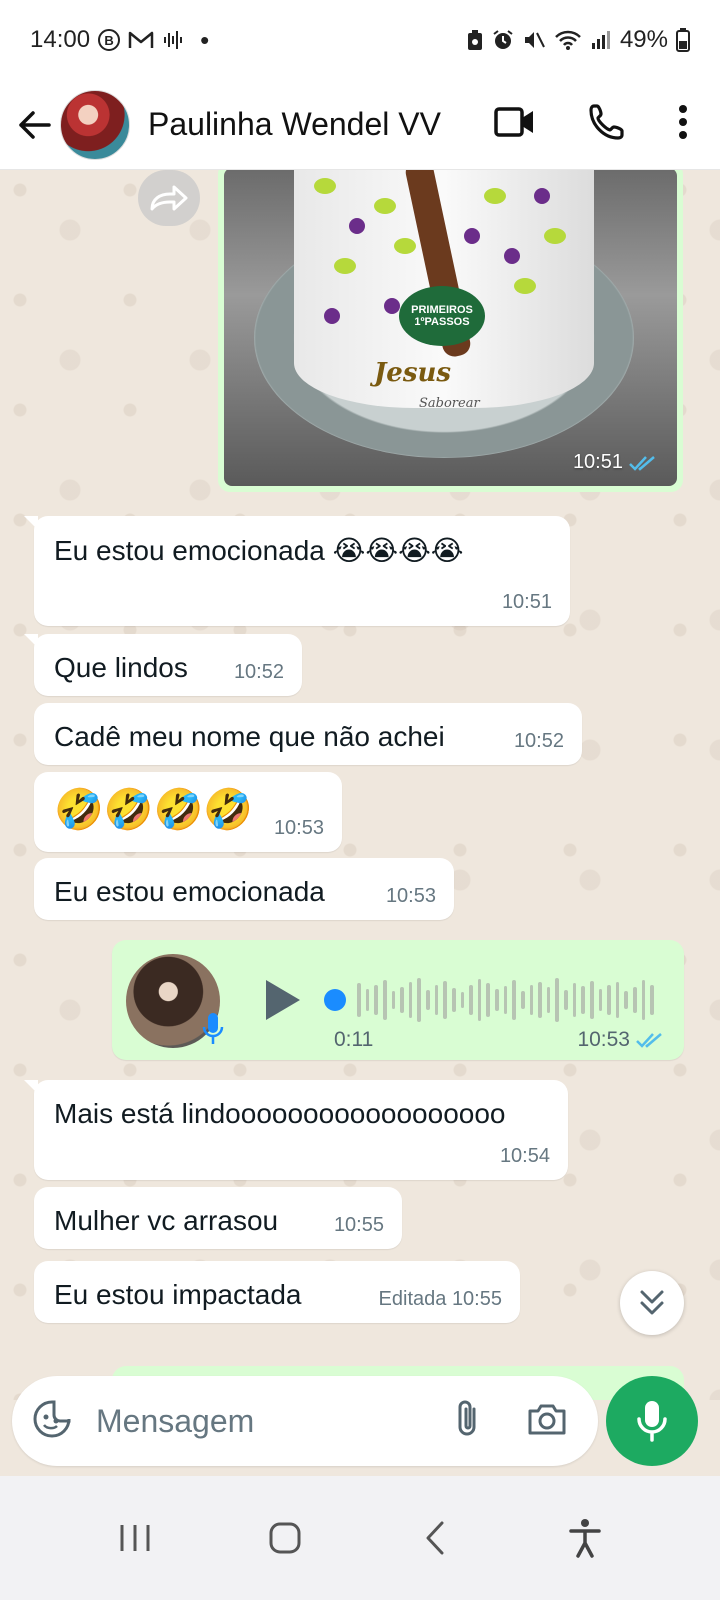 Image resolution: width=720 pixels, height=1600 pixels. Describe the element at coordinates (603, 1039) in the screenshot. I see `voice-message-time: 10:53` at that location.